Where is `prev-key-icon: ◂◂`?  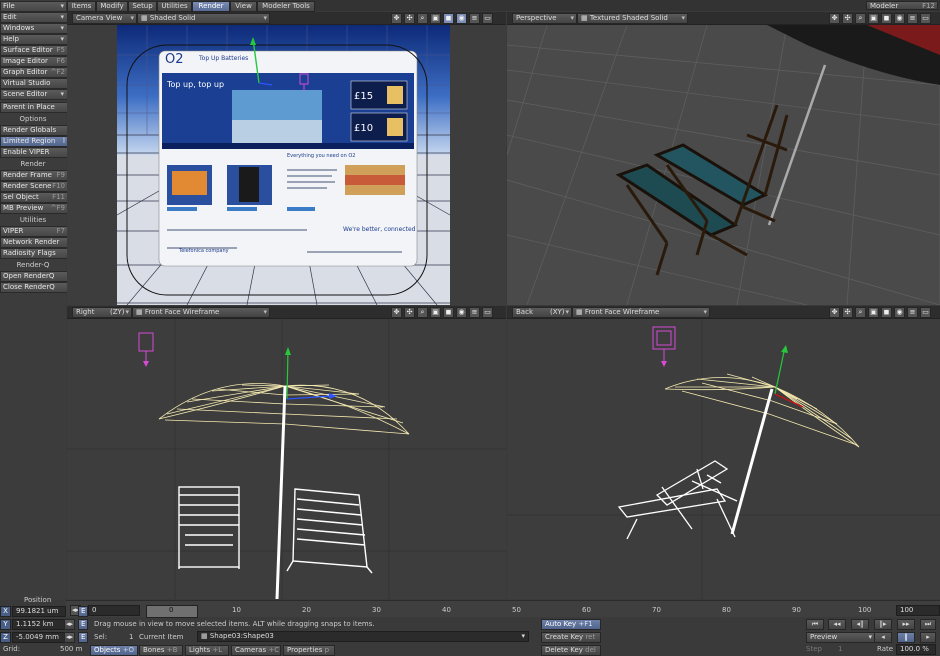 prev-key-icon: ◂◂ is located at coordinates (837, 624).